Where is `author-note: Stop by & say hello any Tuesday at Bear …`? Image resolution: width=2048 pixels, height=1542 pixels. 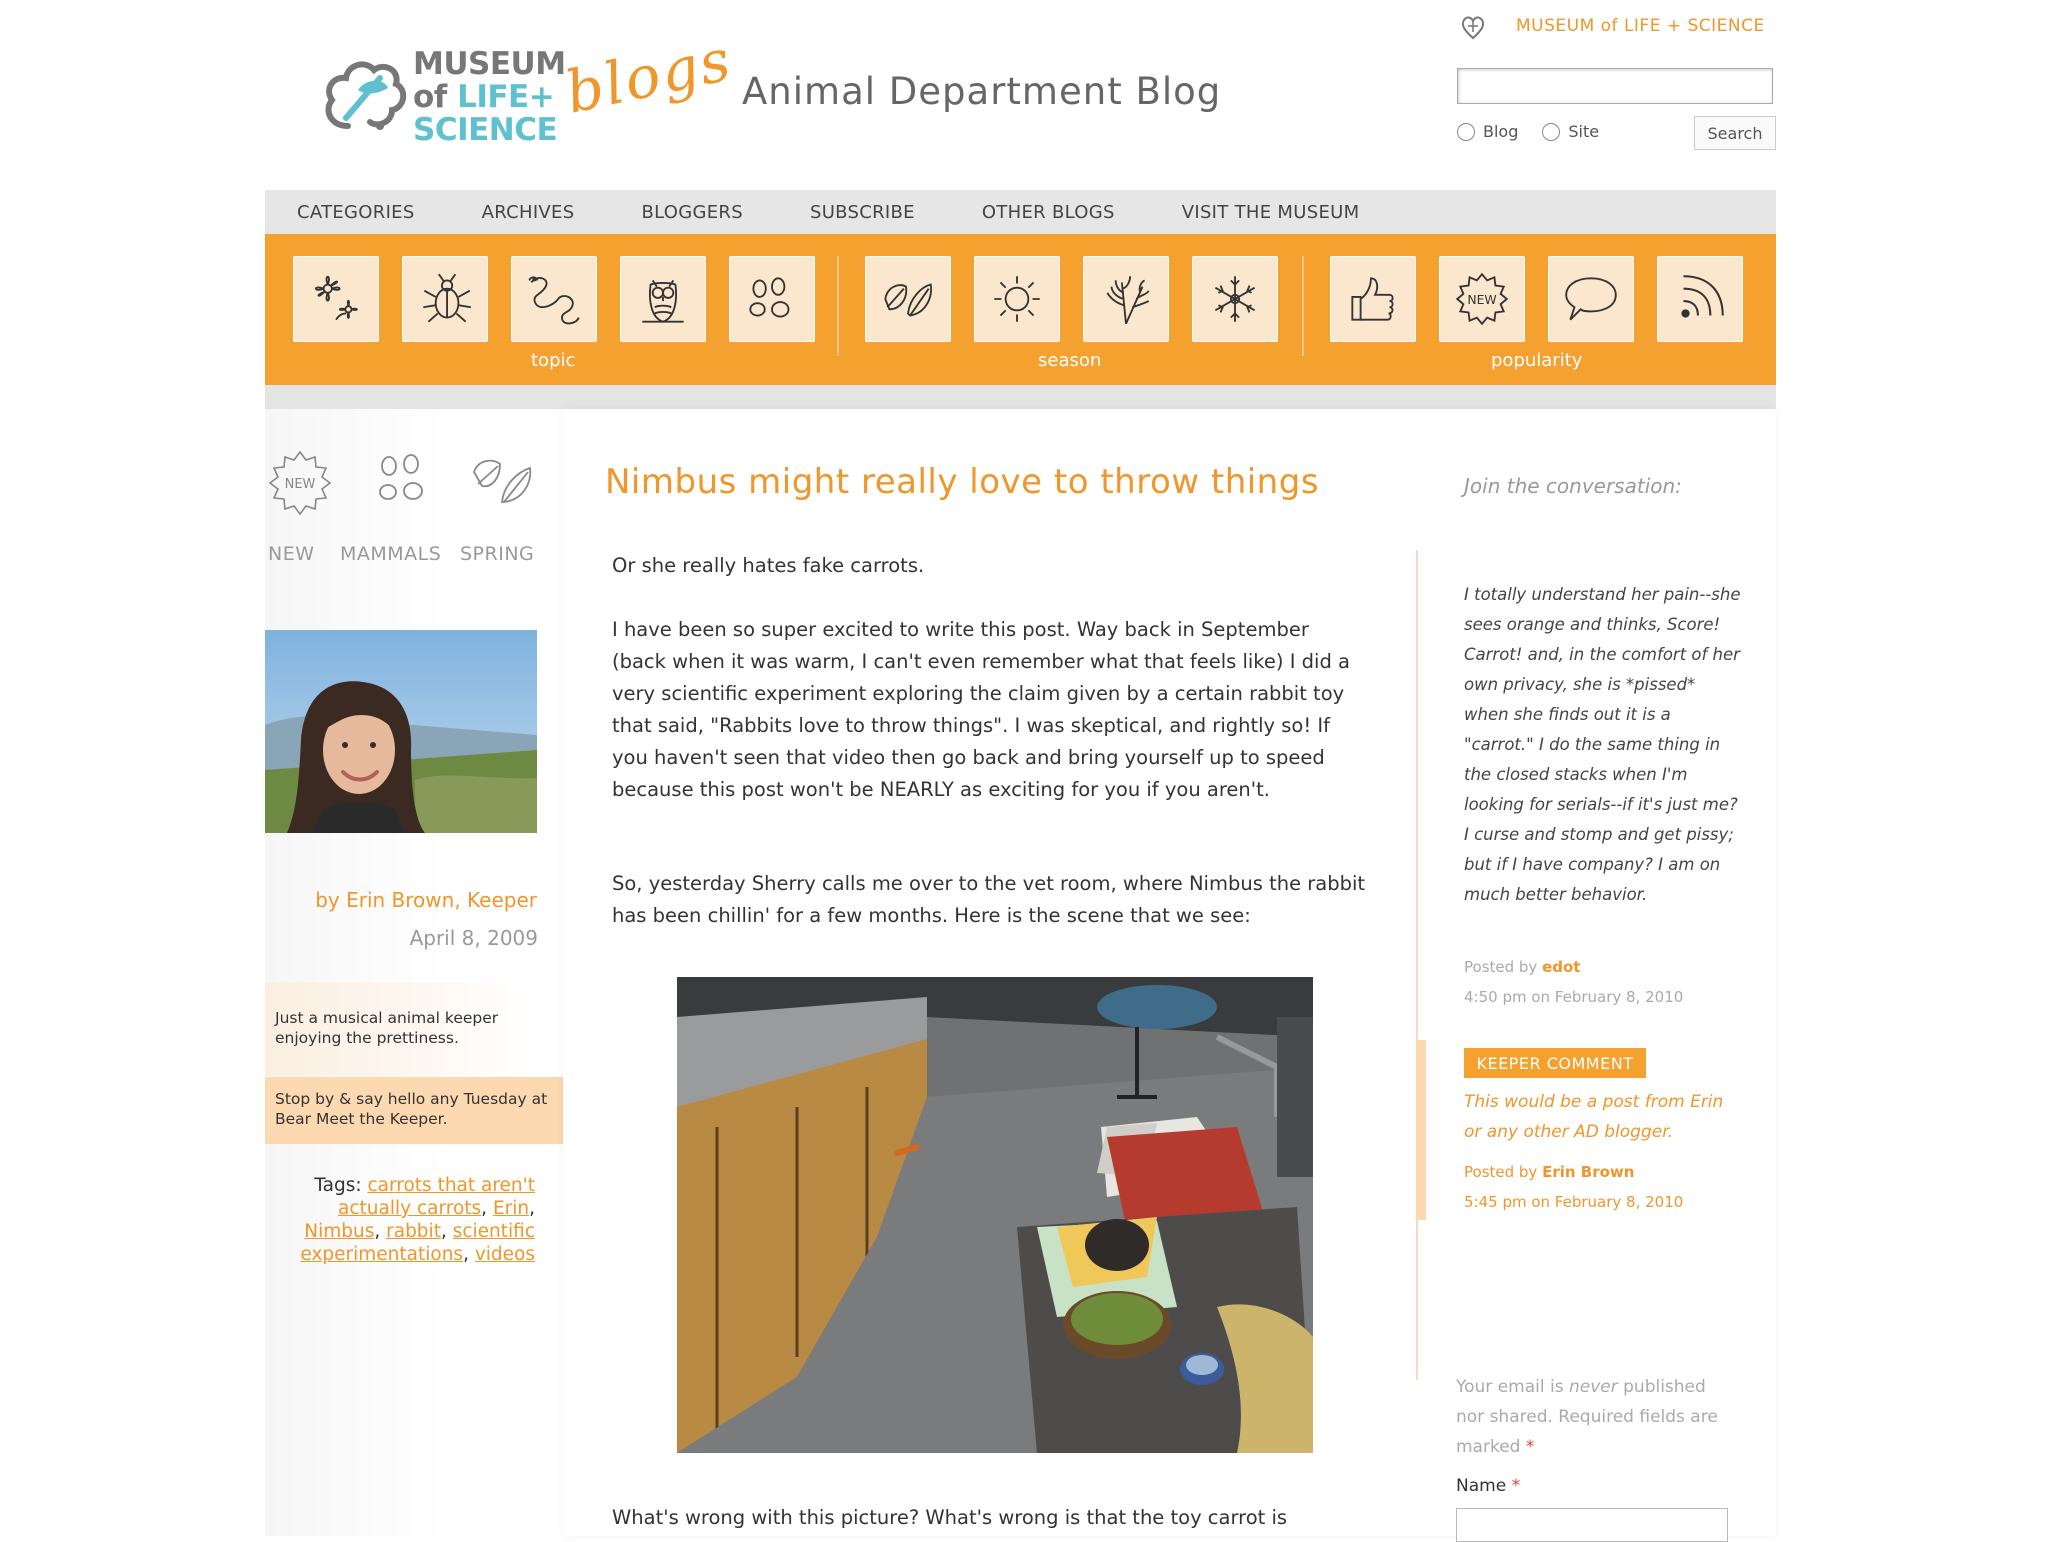
author-note: Stop by & say hello any Tuesday at Bear … is located at coordinates (414, 1110).